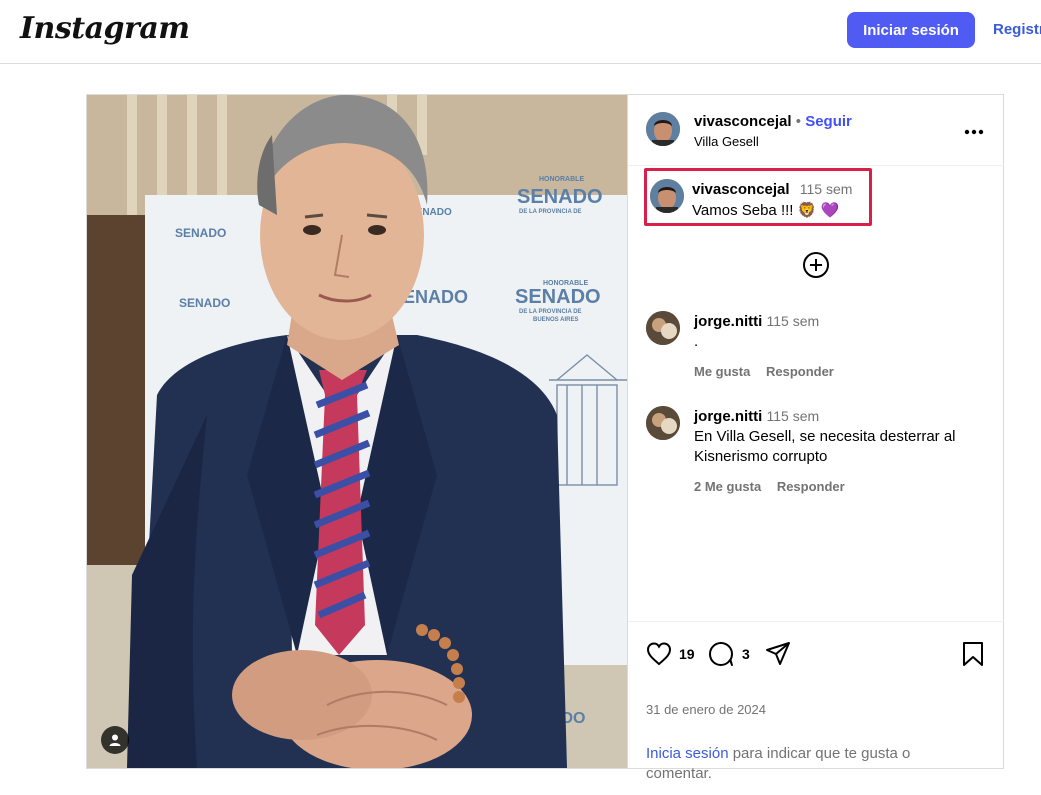 The width and height of the screenshot is (1041, 795). What do you see at coordinates (766, 210) in the screenshot?
I see `caption-text: Vamos Seba !!! 🦁 💜` at bounding box center [766, 210].